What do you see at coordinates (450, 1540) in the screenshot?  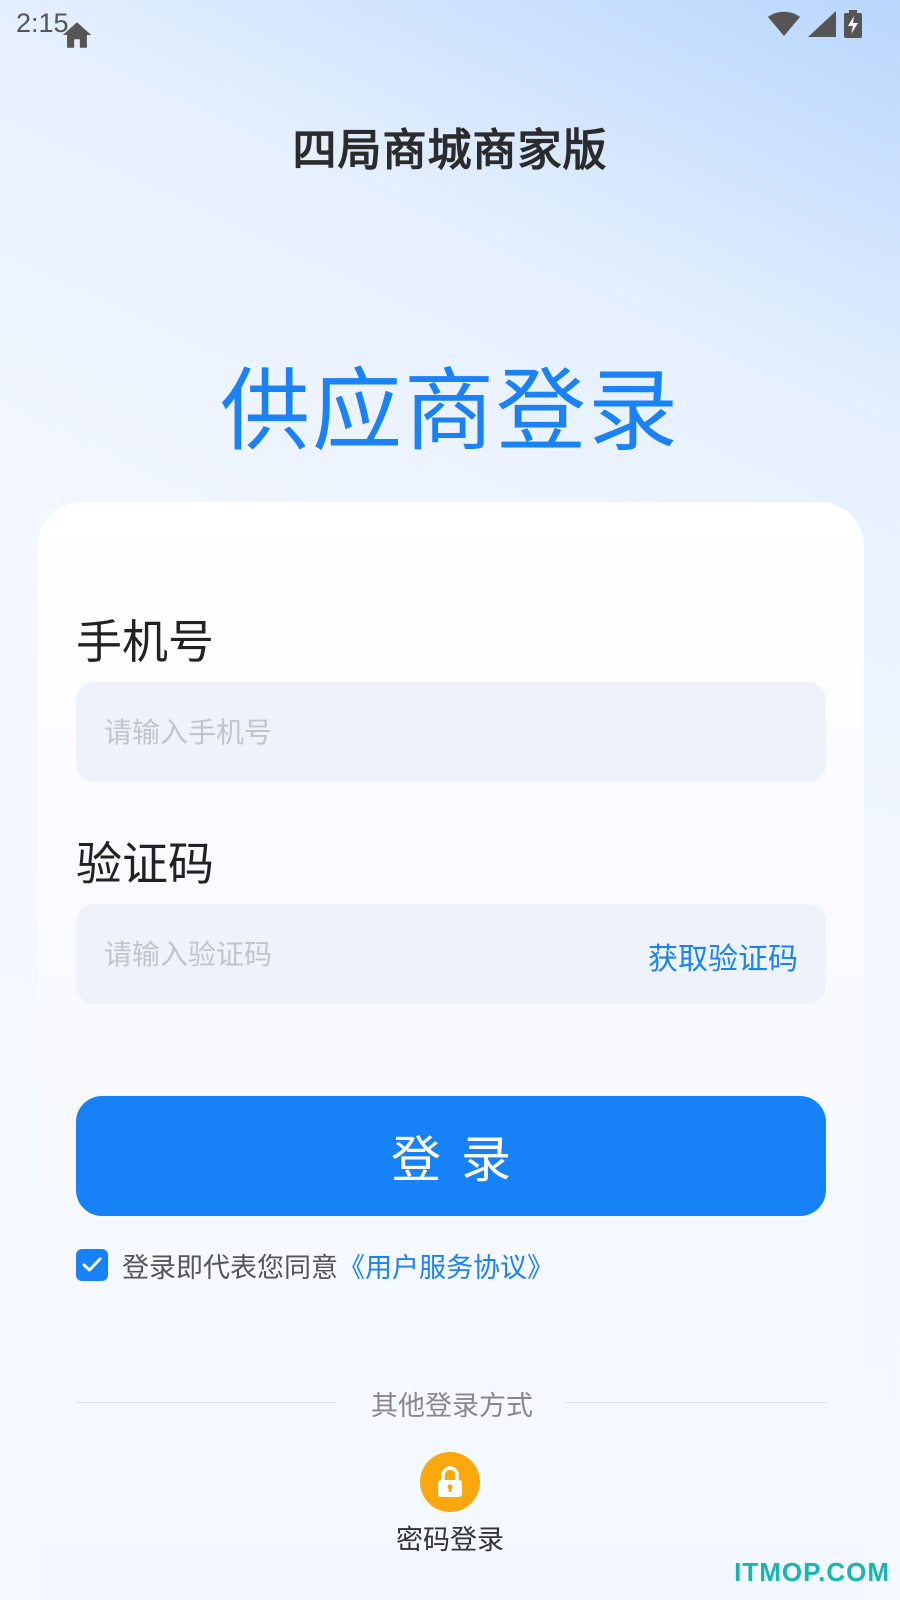 I see `password-login-label: 密码登录` at bounding box center [450, 1540].